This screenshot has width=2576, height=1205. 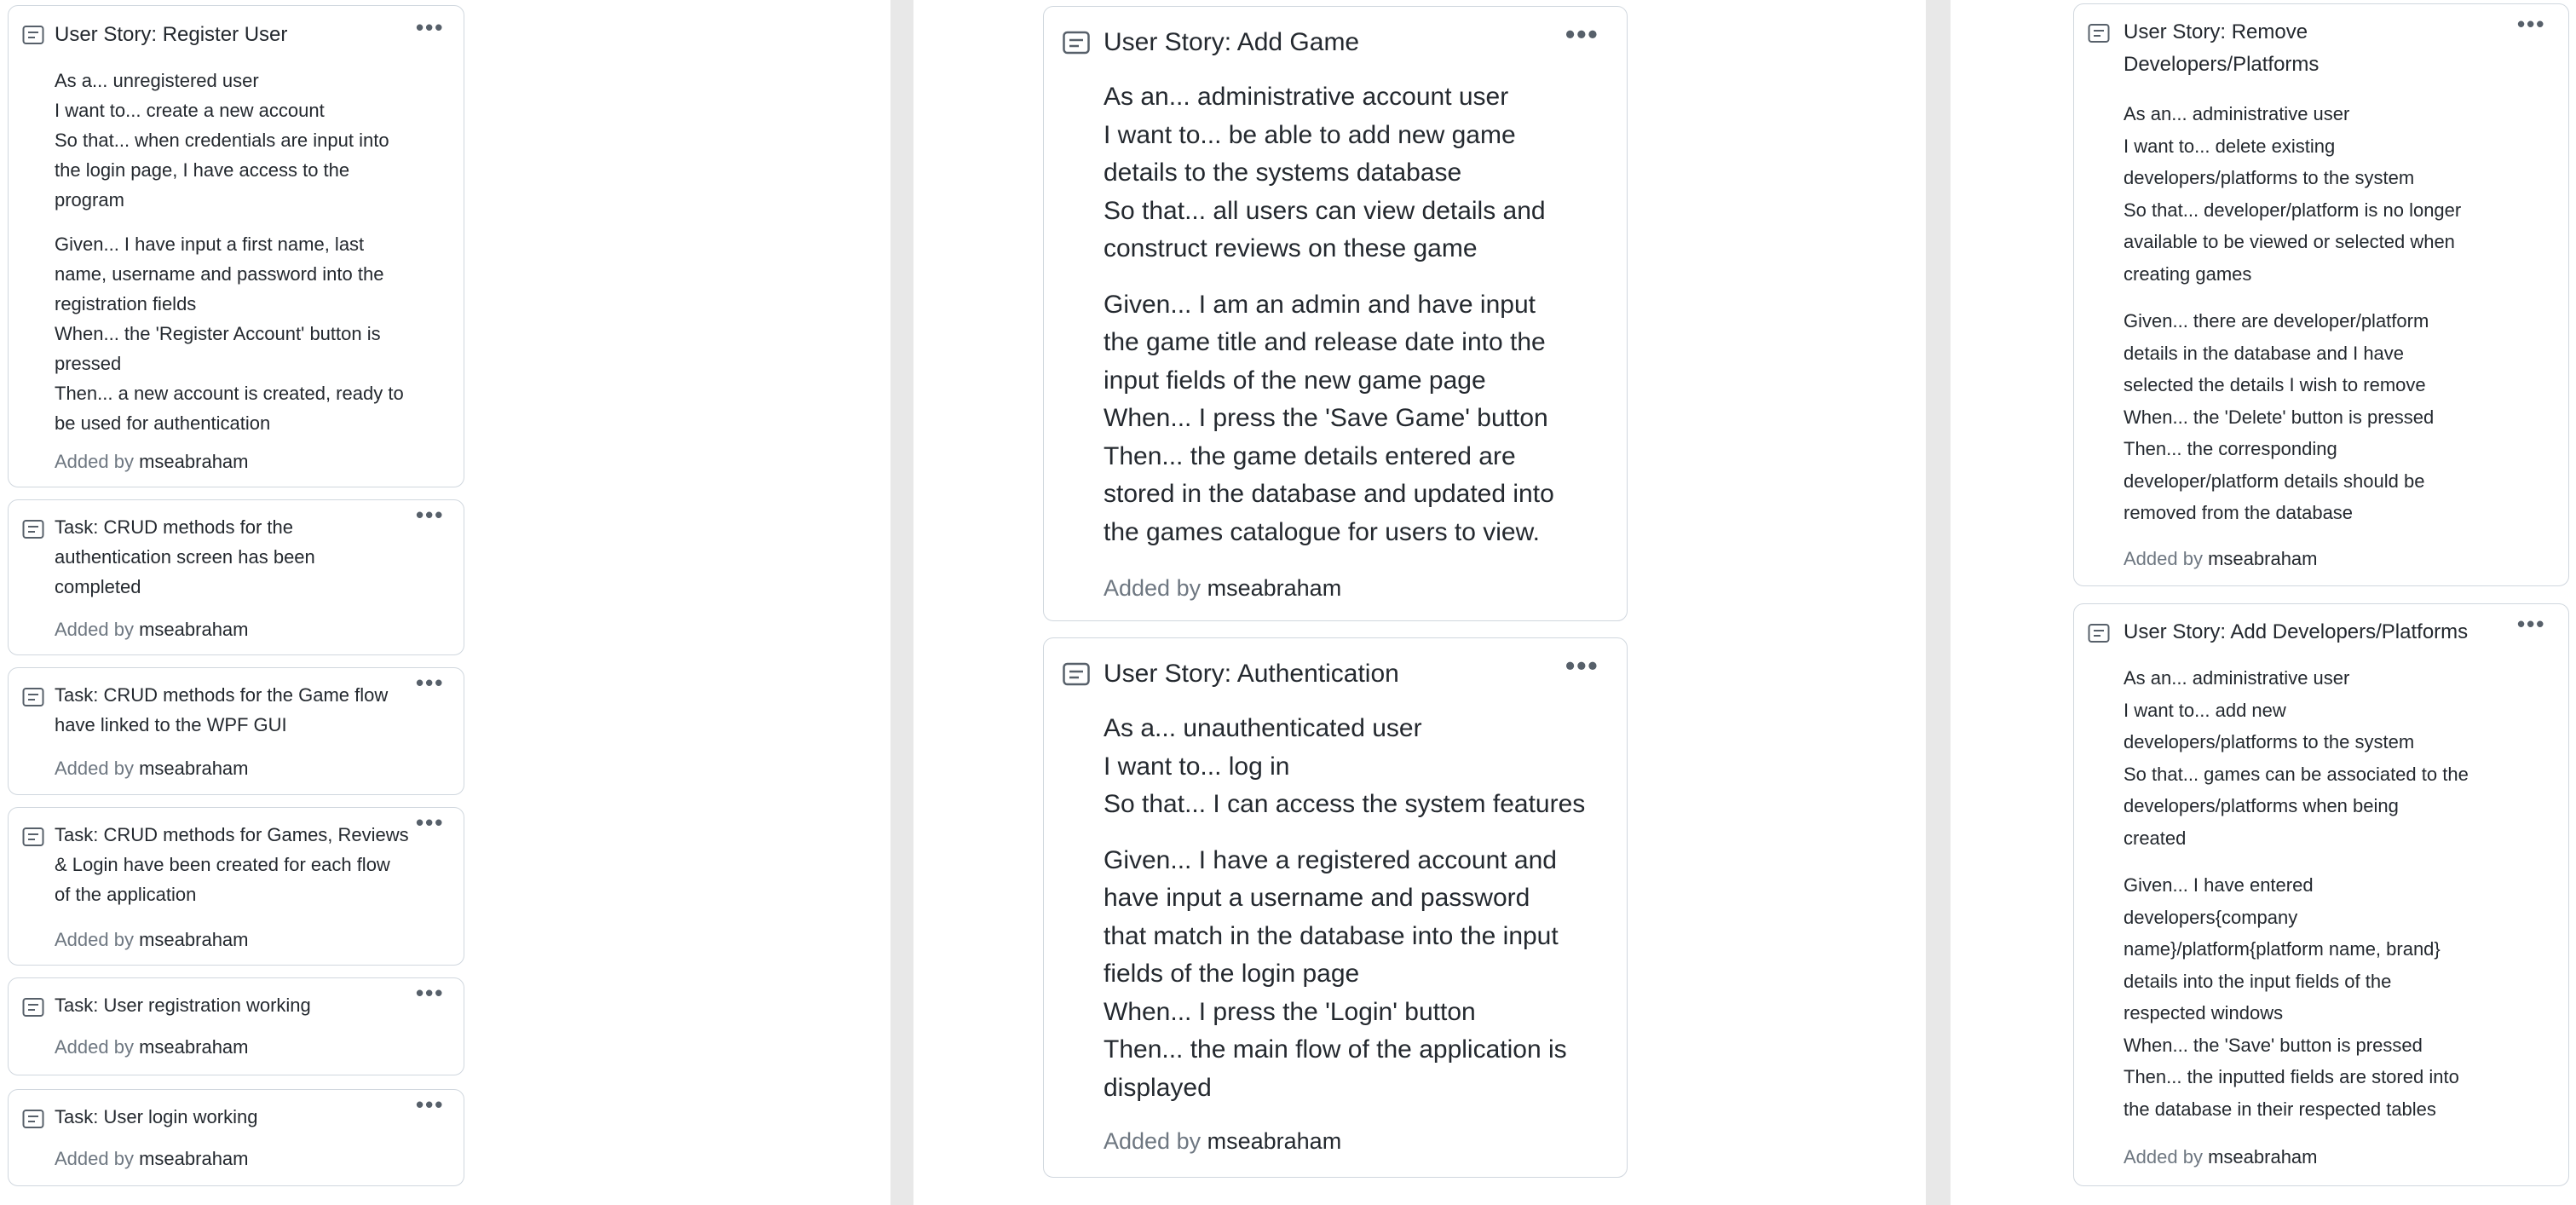 What do you see at coordinates (901, 602) in the screenshot?
I see `column-gutter-left` at bounding box center [901, 602].